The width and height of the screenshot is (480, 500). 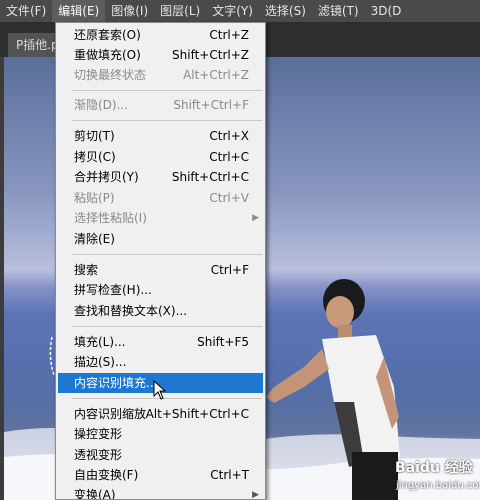 I want to click on menu-item-label: 透视变形, so click(x=98, y=455).